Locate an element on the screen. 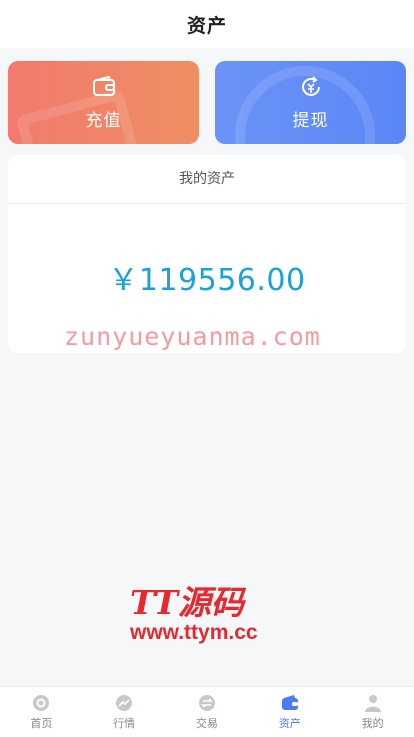 This screenshot has height=737, width=414. watermark-logo: TT源码 www.ttym.cc is located at coordinates (205, 616).